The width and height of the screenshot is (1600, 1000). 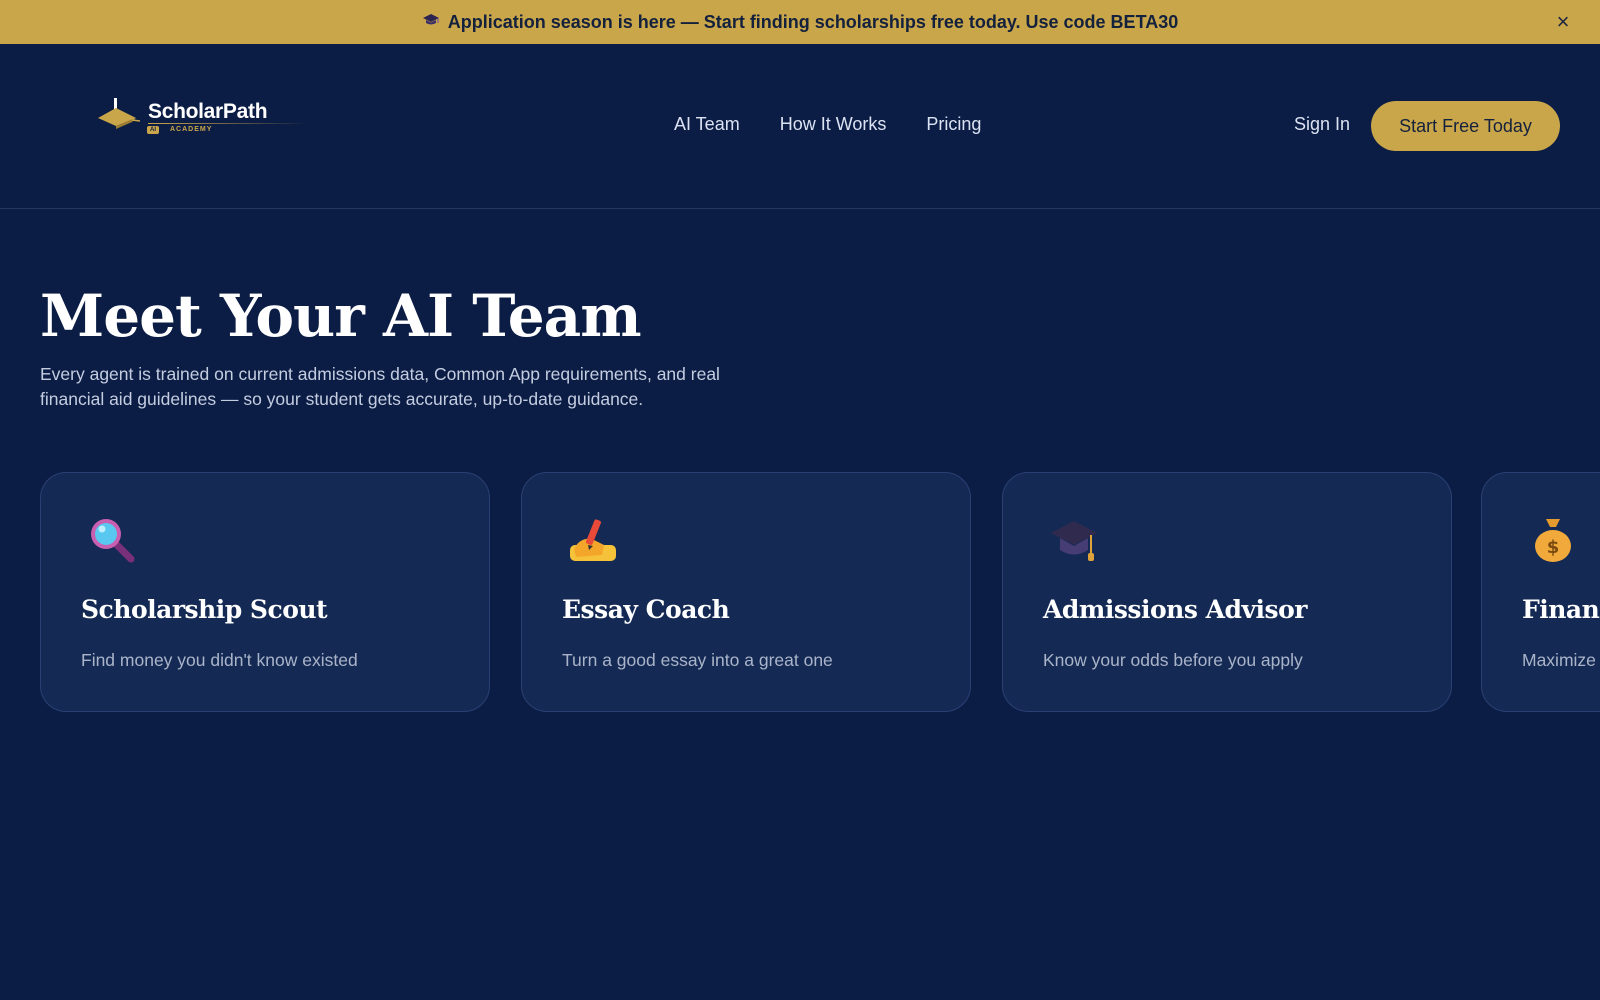 I want to click on logo: ScholarPath AI ACADEMY, so click(x=206, y=119).